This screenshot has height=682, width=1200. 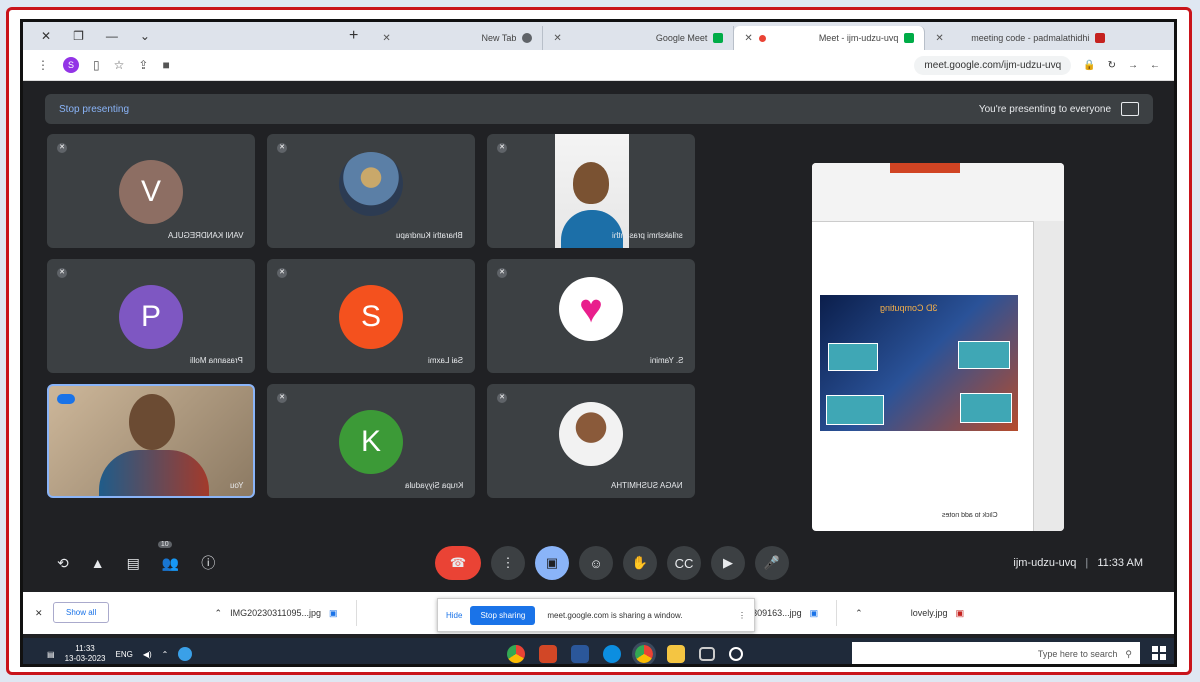 What do you see at coordinates (919, 363) in the screenshot?
I see `slide-canvas: 3D Computing` at bounding box center [919, 363].